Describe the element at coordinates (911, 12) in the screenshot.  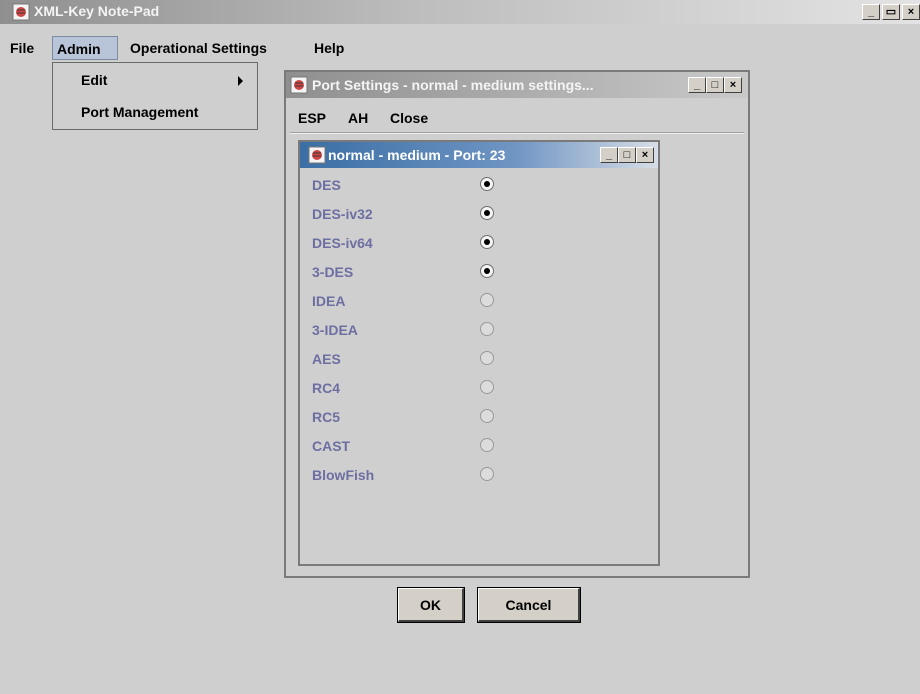
I see `close-button: ×` at that location.